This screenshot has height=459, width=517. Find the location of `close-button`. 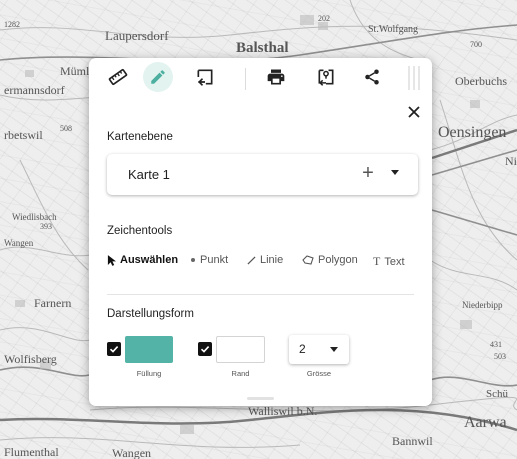

close-button is located at coordinates (414, 112).